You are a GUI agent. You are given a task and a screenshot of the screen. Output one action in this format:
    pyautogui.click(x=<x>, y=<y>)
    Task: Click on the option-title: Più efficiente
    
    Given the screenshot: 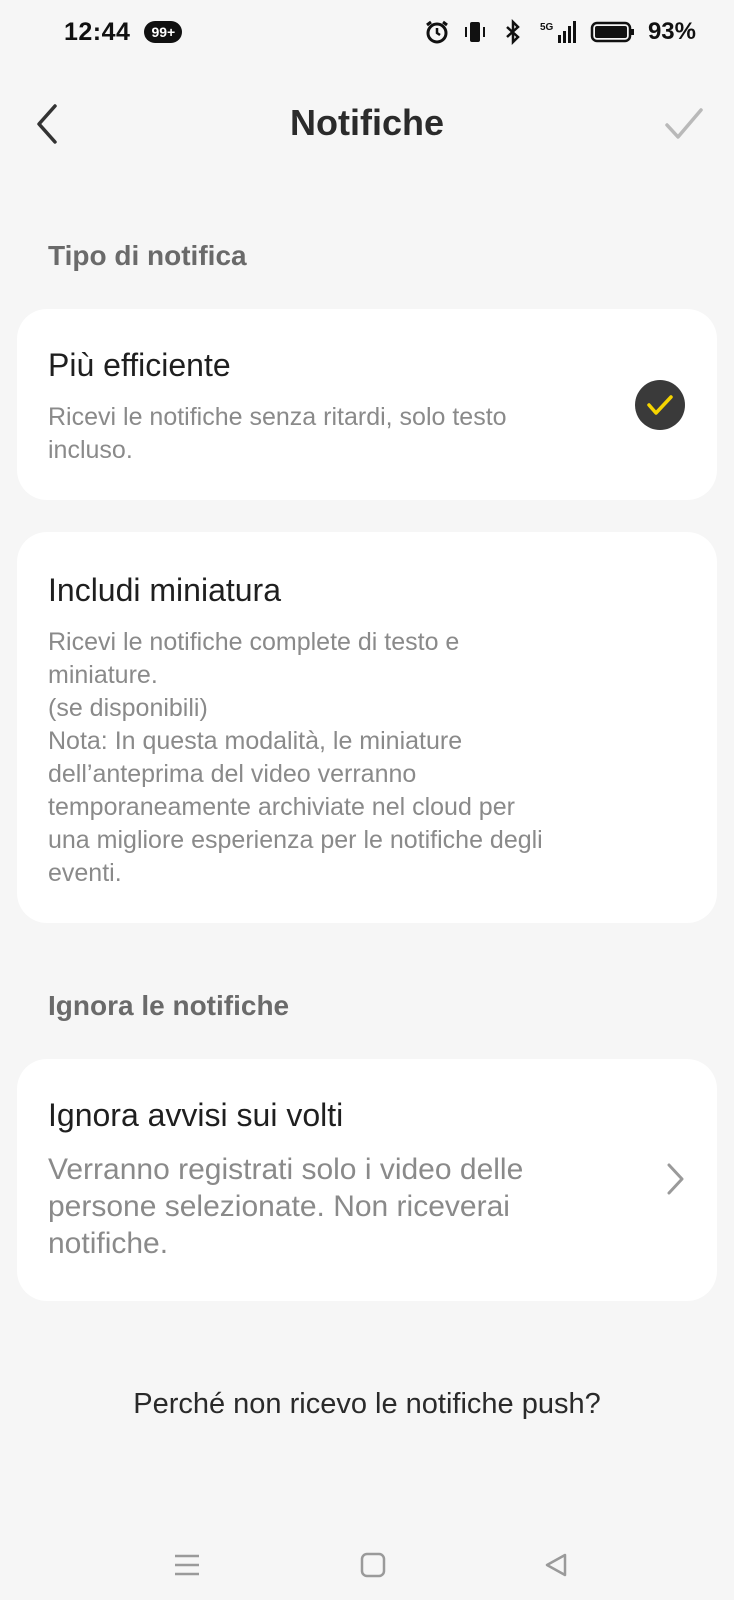 What is the action you would take?
    pyautogui.click(x=139, y=365)
    